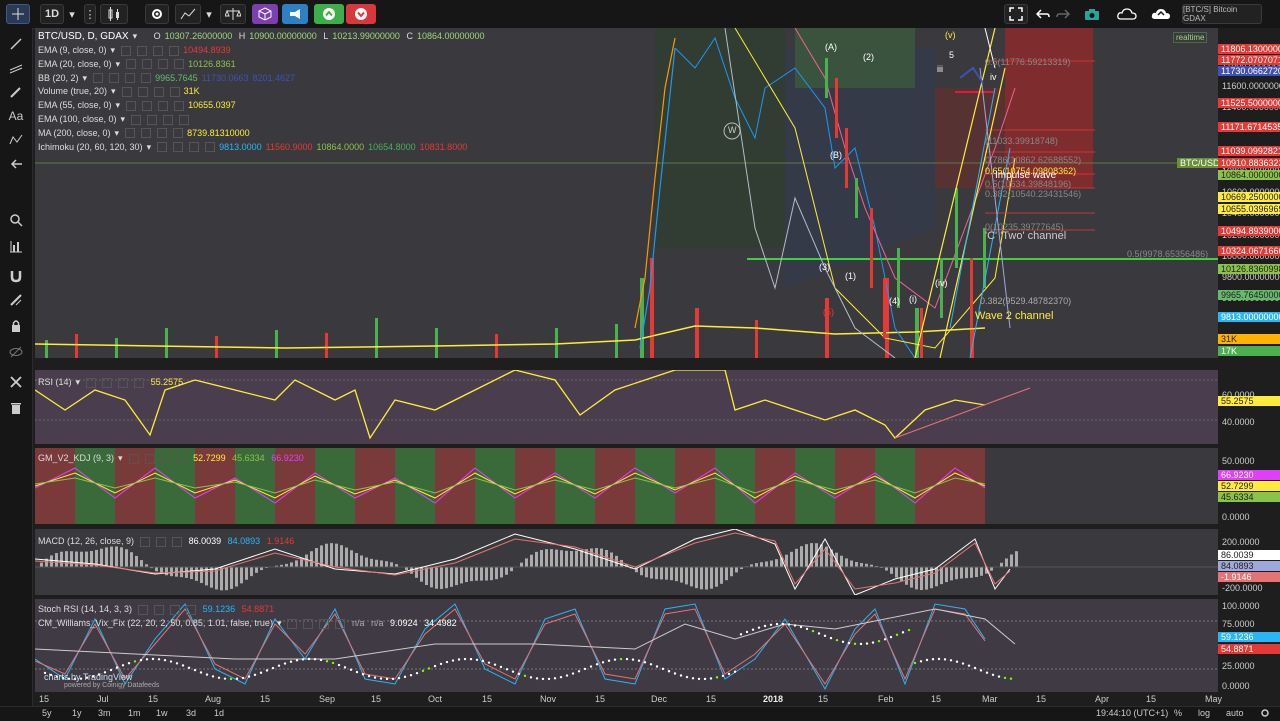 This screenshot has height=721, width=1280. Describe the element at coordinates (1016, 14) in the screenshot. I see `fullscreen-icon` at that location.